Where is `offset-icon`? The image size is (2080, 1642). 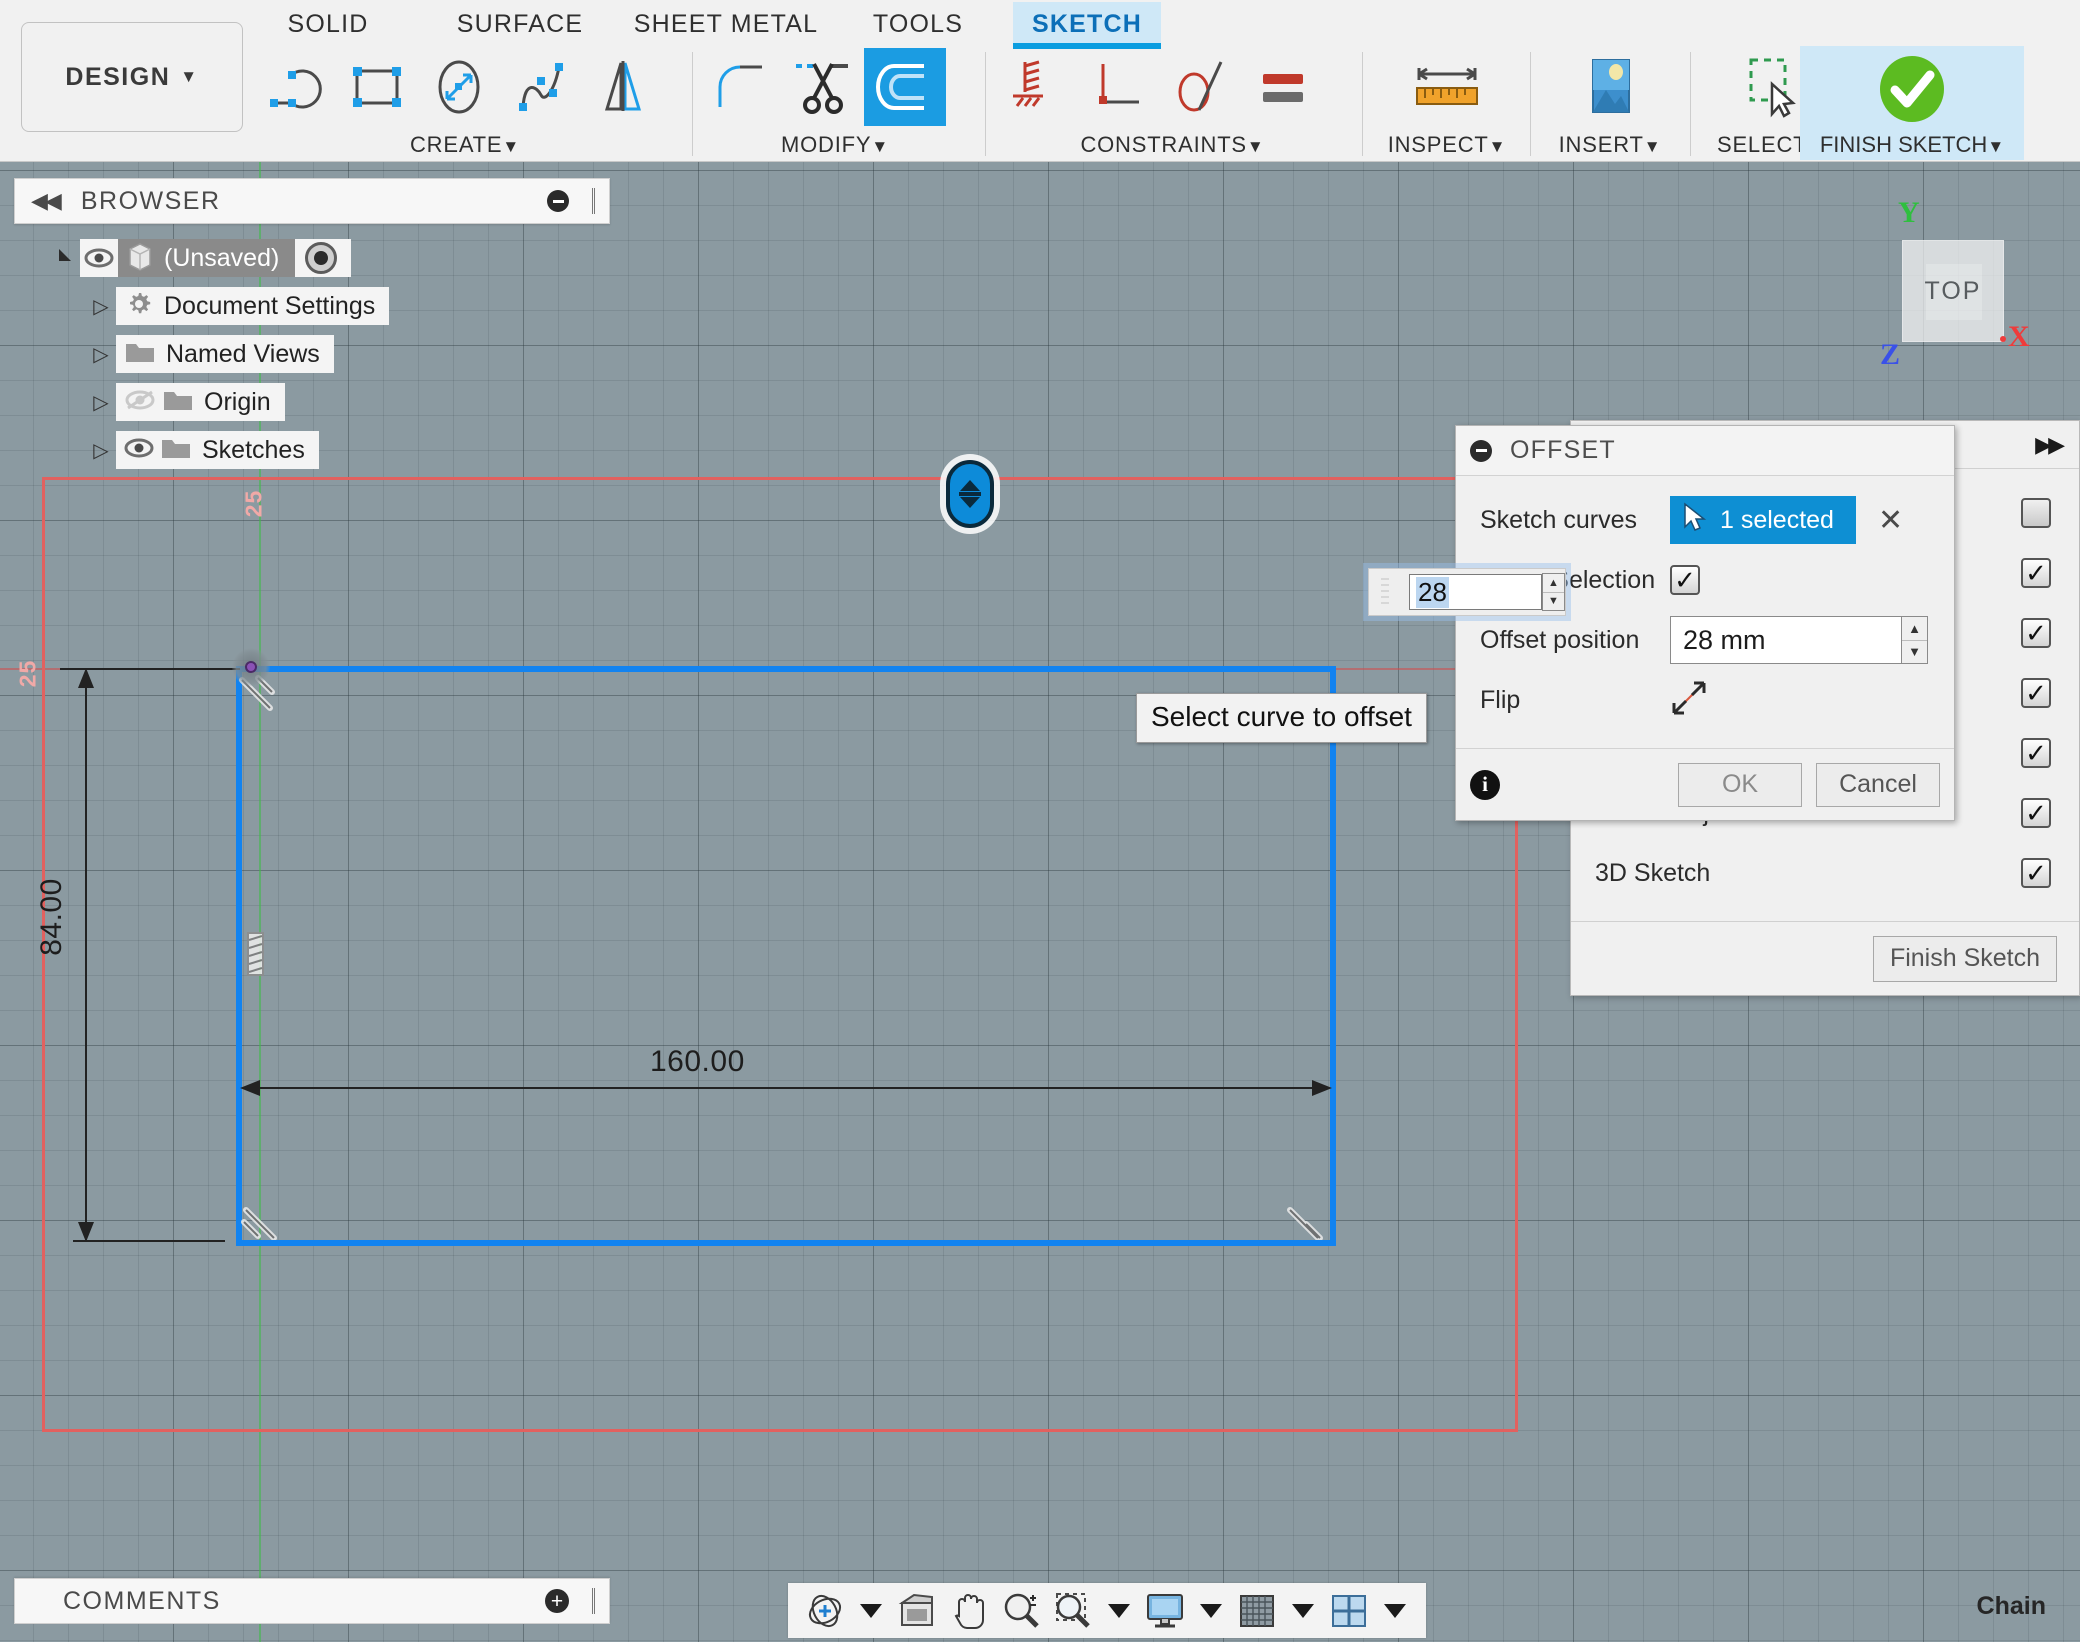 offset-icon is located at coordinates (905, 87).